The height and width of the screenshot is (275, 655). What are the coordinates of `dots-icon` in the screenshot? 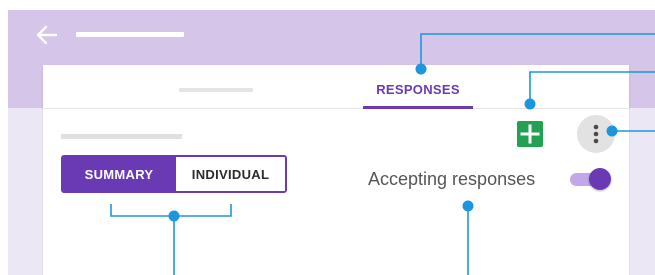 It's located at (596, 134).